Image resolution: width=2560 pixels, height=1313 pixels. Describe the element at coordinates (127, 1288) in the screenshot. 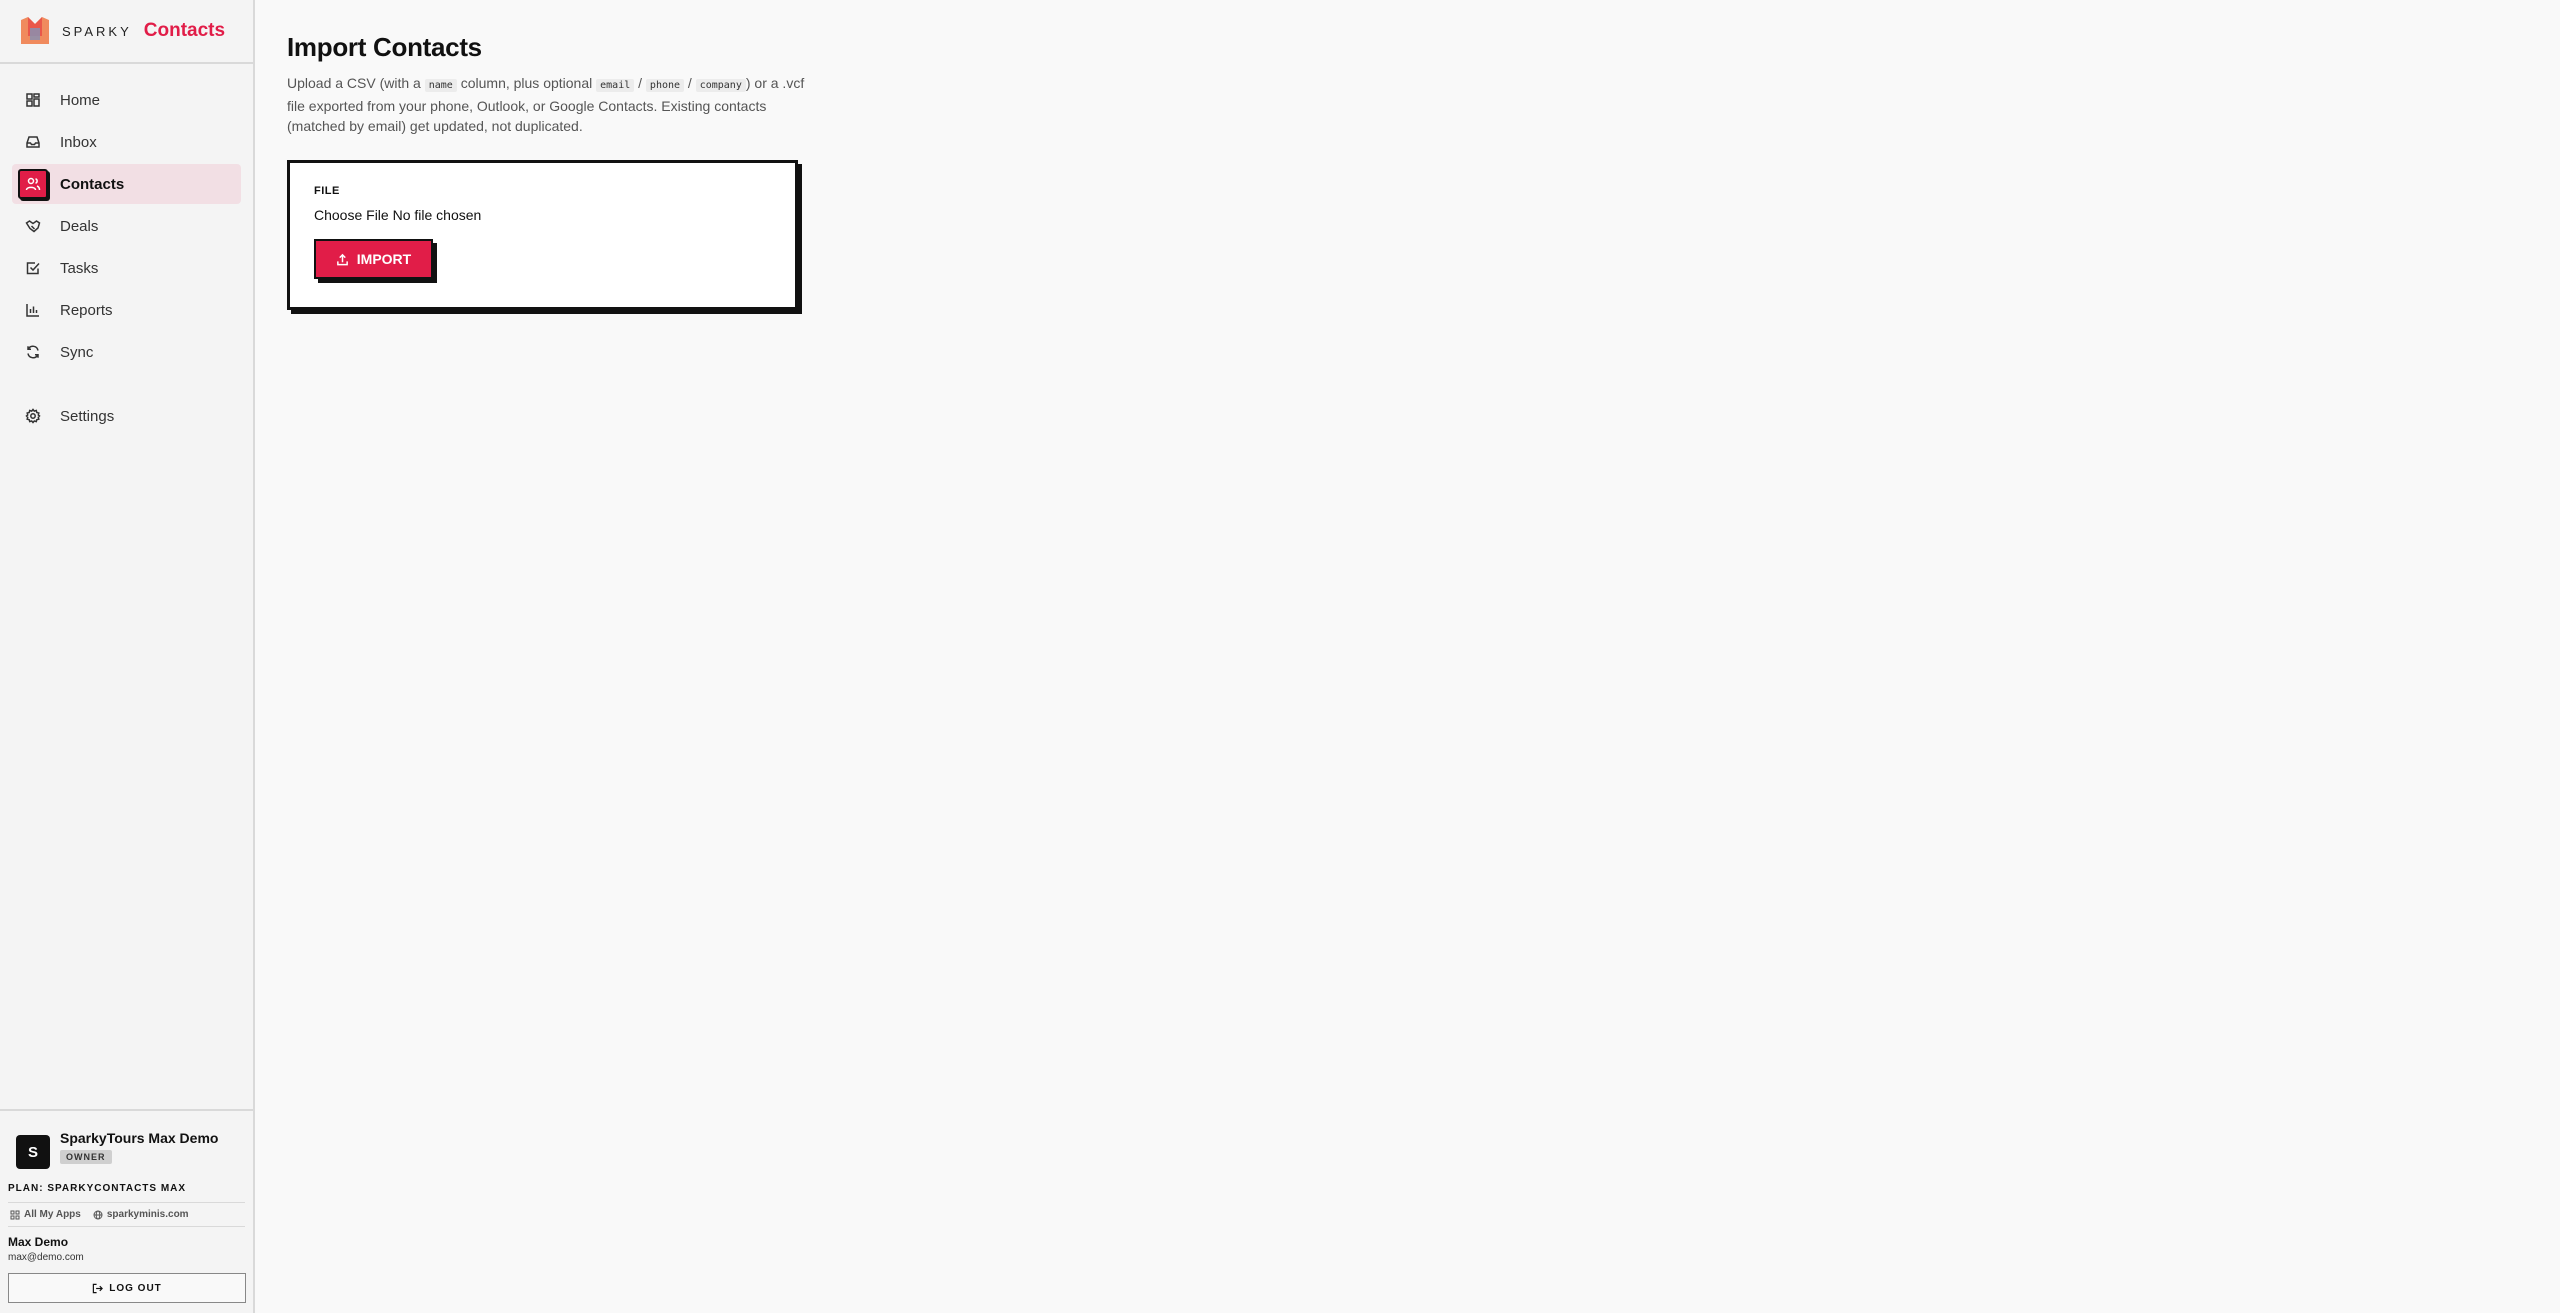

I see `logout-button: LOG OUT` at that location.